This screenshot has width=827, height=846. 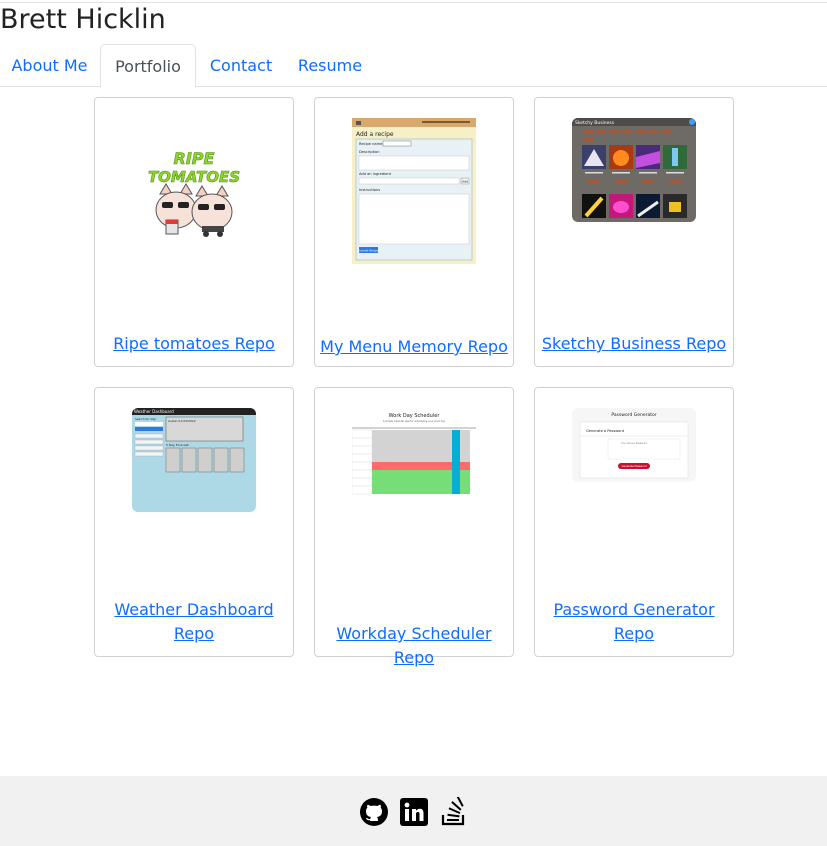 What do you see at coordinates (330, 65) in the screenshot?
I see `tab-resume: Resume` at bounding box center [330, 65].